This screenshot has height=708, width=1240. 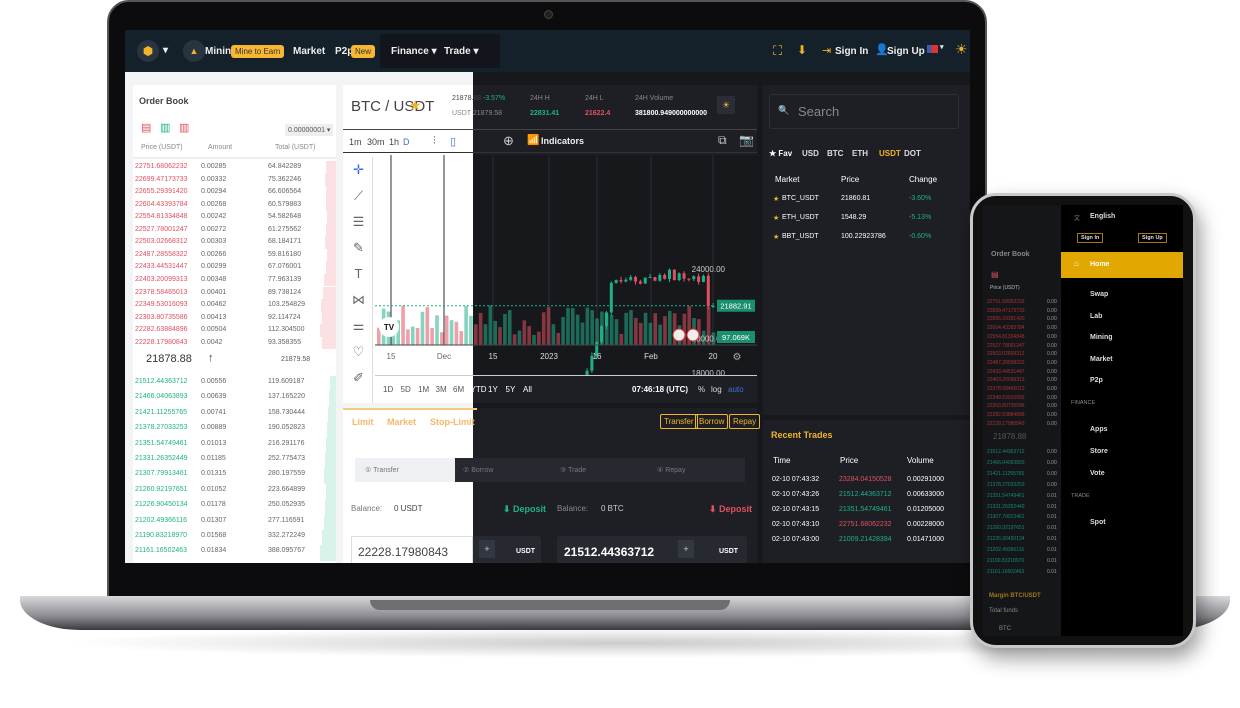 What do you see at coordinates (1099, 451) in the screenshot?
I see `phone-menu-store: Store` at bounding box center [1099, 451].